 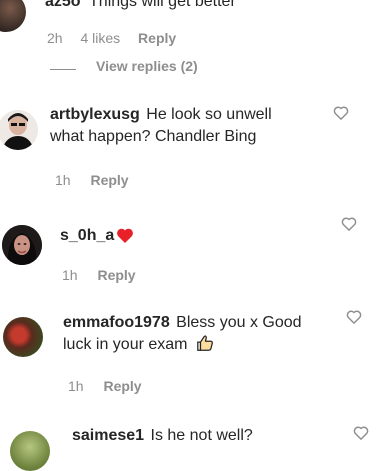 I want to click on thumbs-up-emoji, so click(x=205, y=343).